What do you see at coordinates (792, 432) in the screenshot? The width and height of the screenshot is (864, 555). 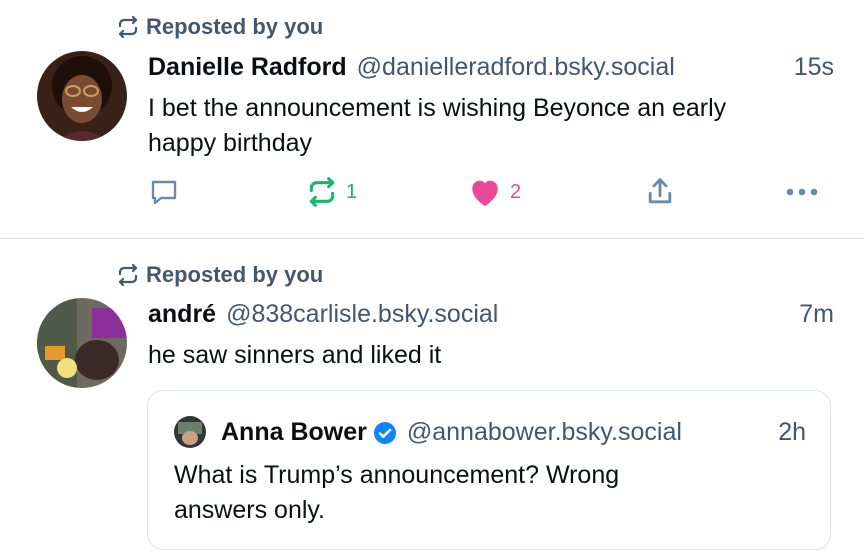 I see `quote-timestamp: 2h` at bounding box center [792, 432].